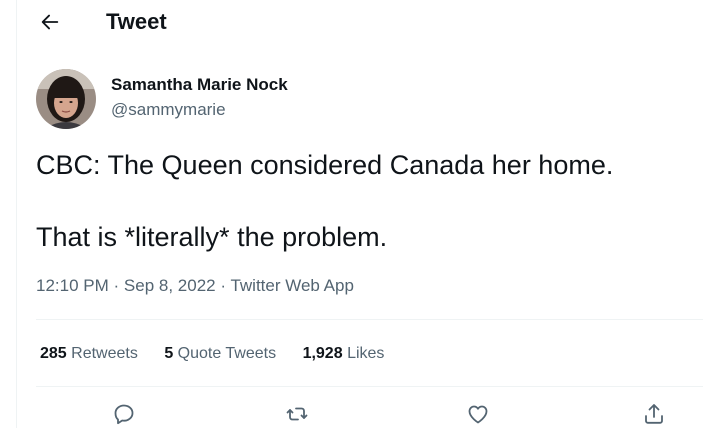 The height and width of the screenshot is (429, 703). I want to click on reply-button, so click(124, 414).